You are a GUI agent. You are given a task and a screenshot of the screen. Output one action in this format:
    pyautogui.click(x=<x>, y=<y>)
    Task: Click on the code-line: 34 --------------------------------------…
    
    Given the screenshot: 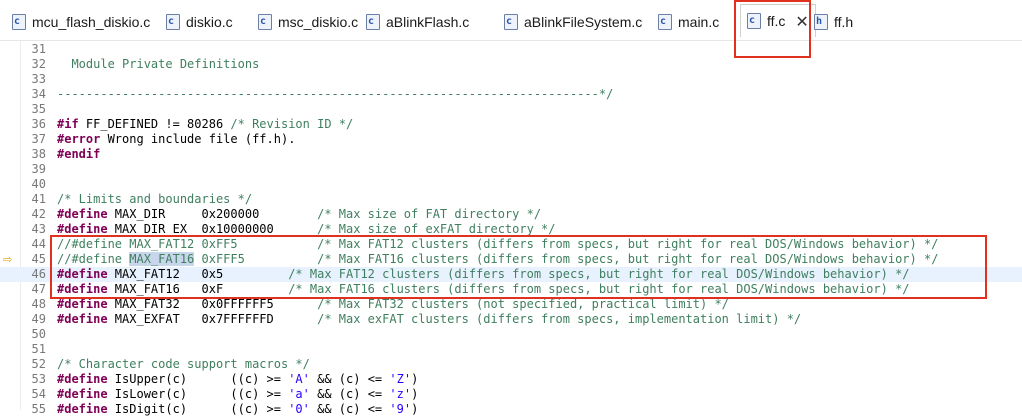 What is the action you would take?
    pyautogui.click(x=511, y=94)
    